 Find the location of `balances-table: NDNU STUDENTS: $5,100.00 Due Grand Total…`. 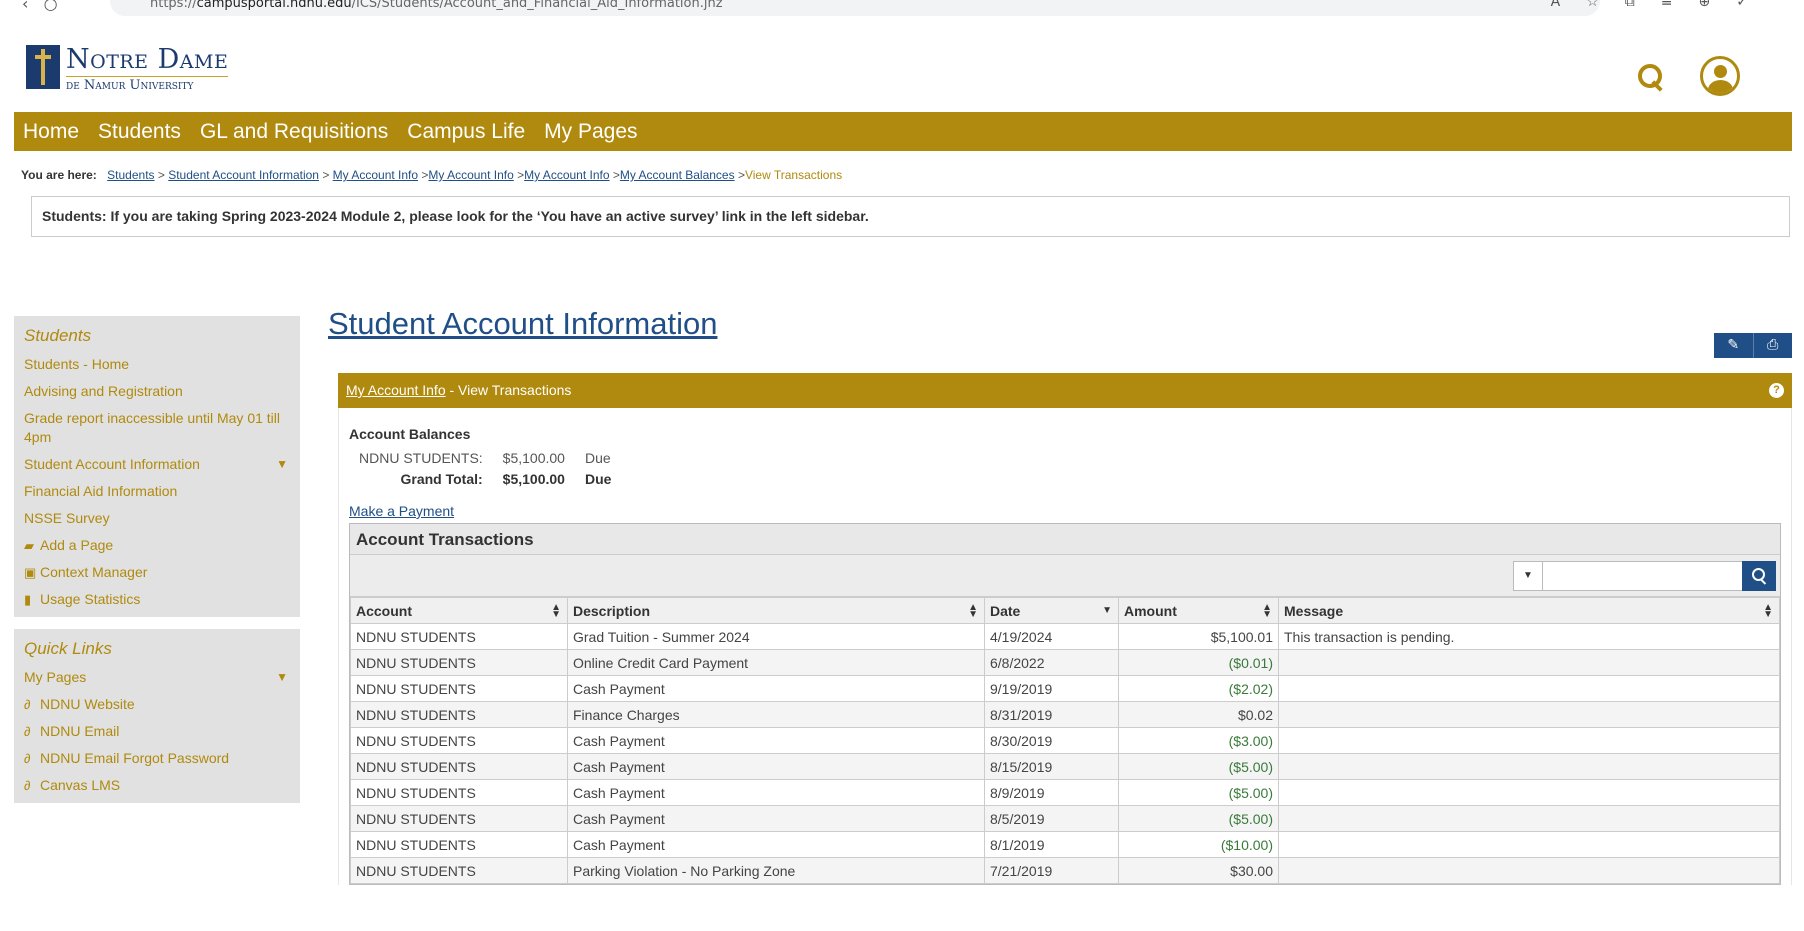

balances-table: NDNU STUDENTS: $5,100.00 Due Grand Total… is located at coordinates (485, 469).